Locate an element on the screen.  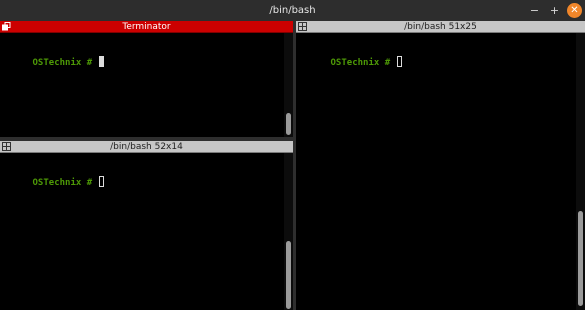
pane-title: Terminator is located at coordinates (146, 27).